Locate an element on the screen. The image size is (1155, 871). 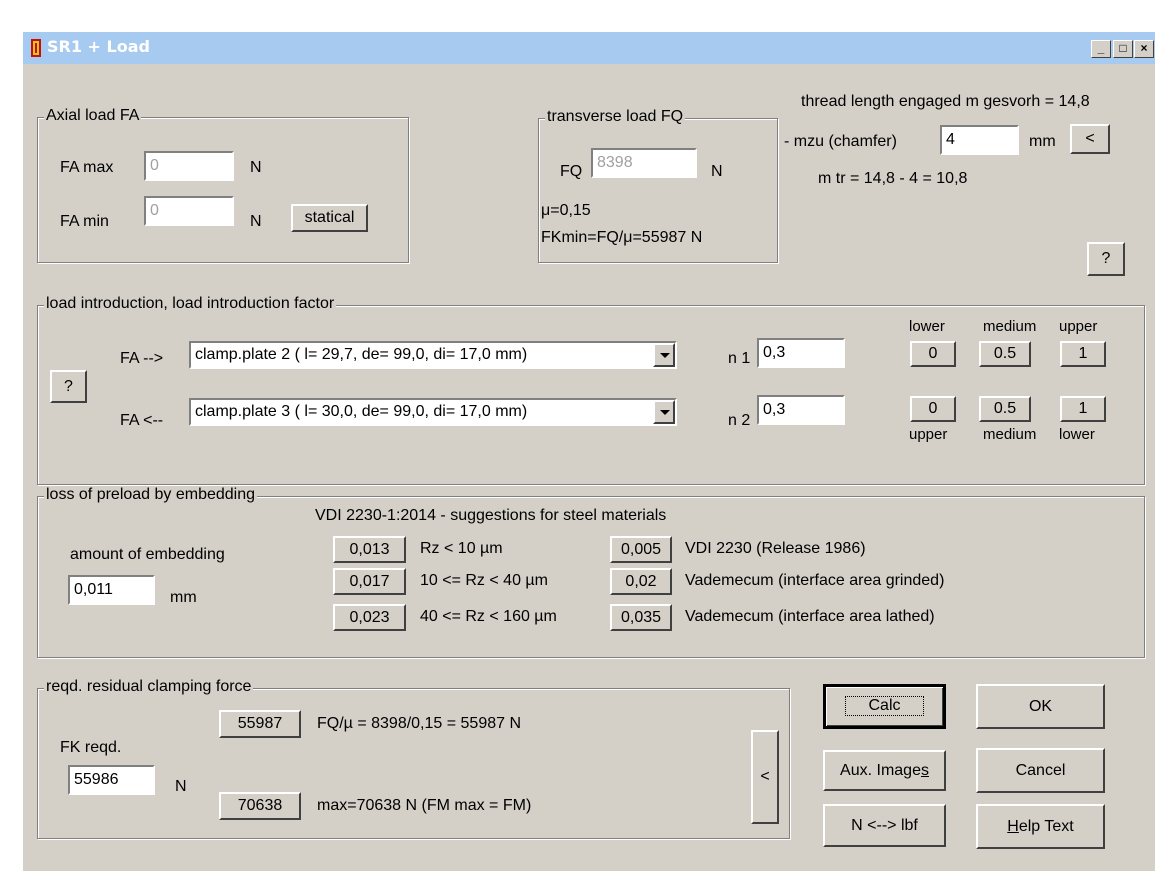
units-toggle-button: N <--> lbf is located at coordinates (884, 825).